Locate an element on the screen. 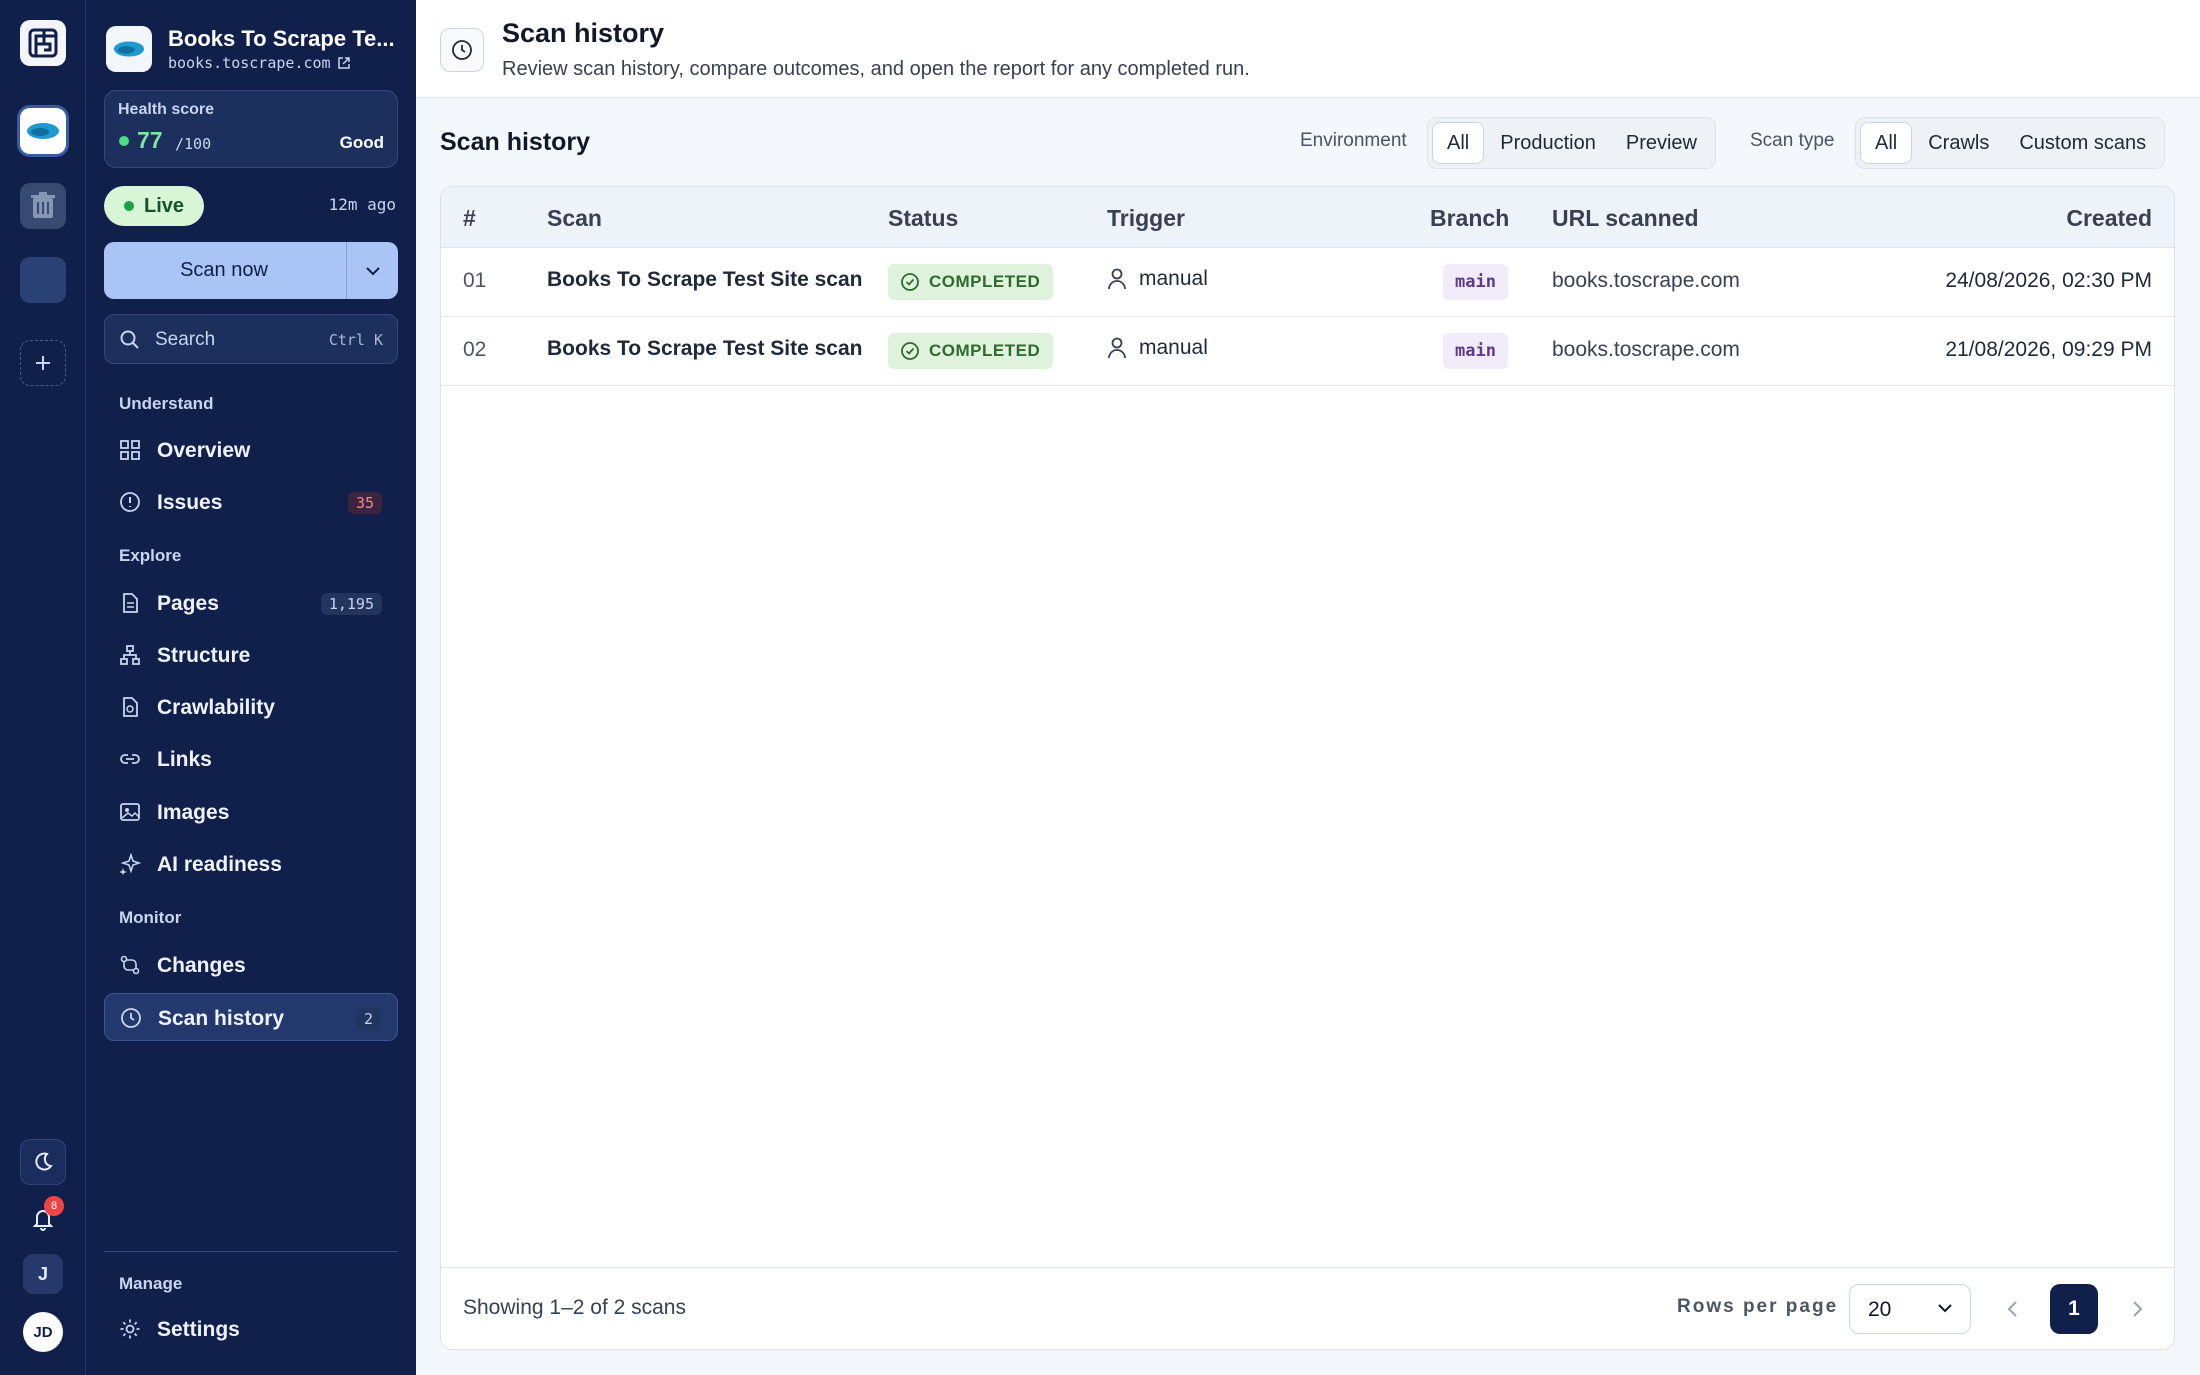 The height and width of the screenshot is (1375, 2200). scan-type-filter-label: Scan type is located at coordinates (1792, 140).